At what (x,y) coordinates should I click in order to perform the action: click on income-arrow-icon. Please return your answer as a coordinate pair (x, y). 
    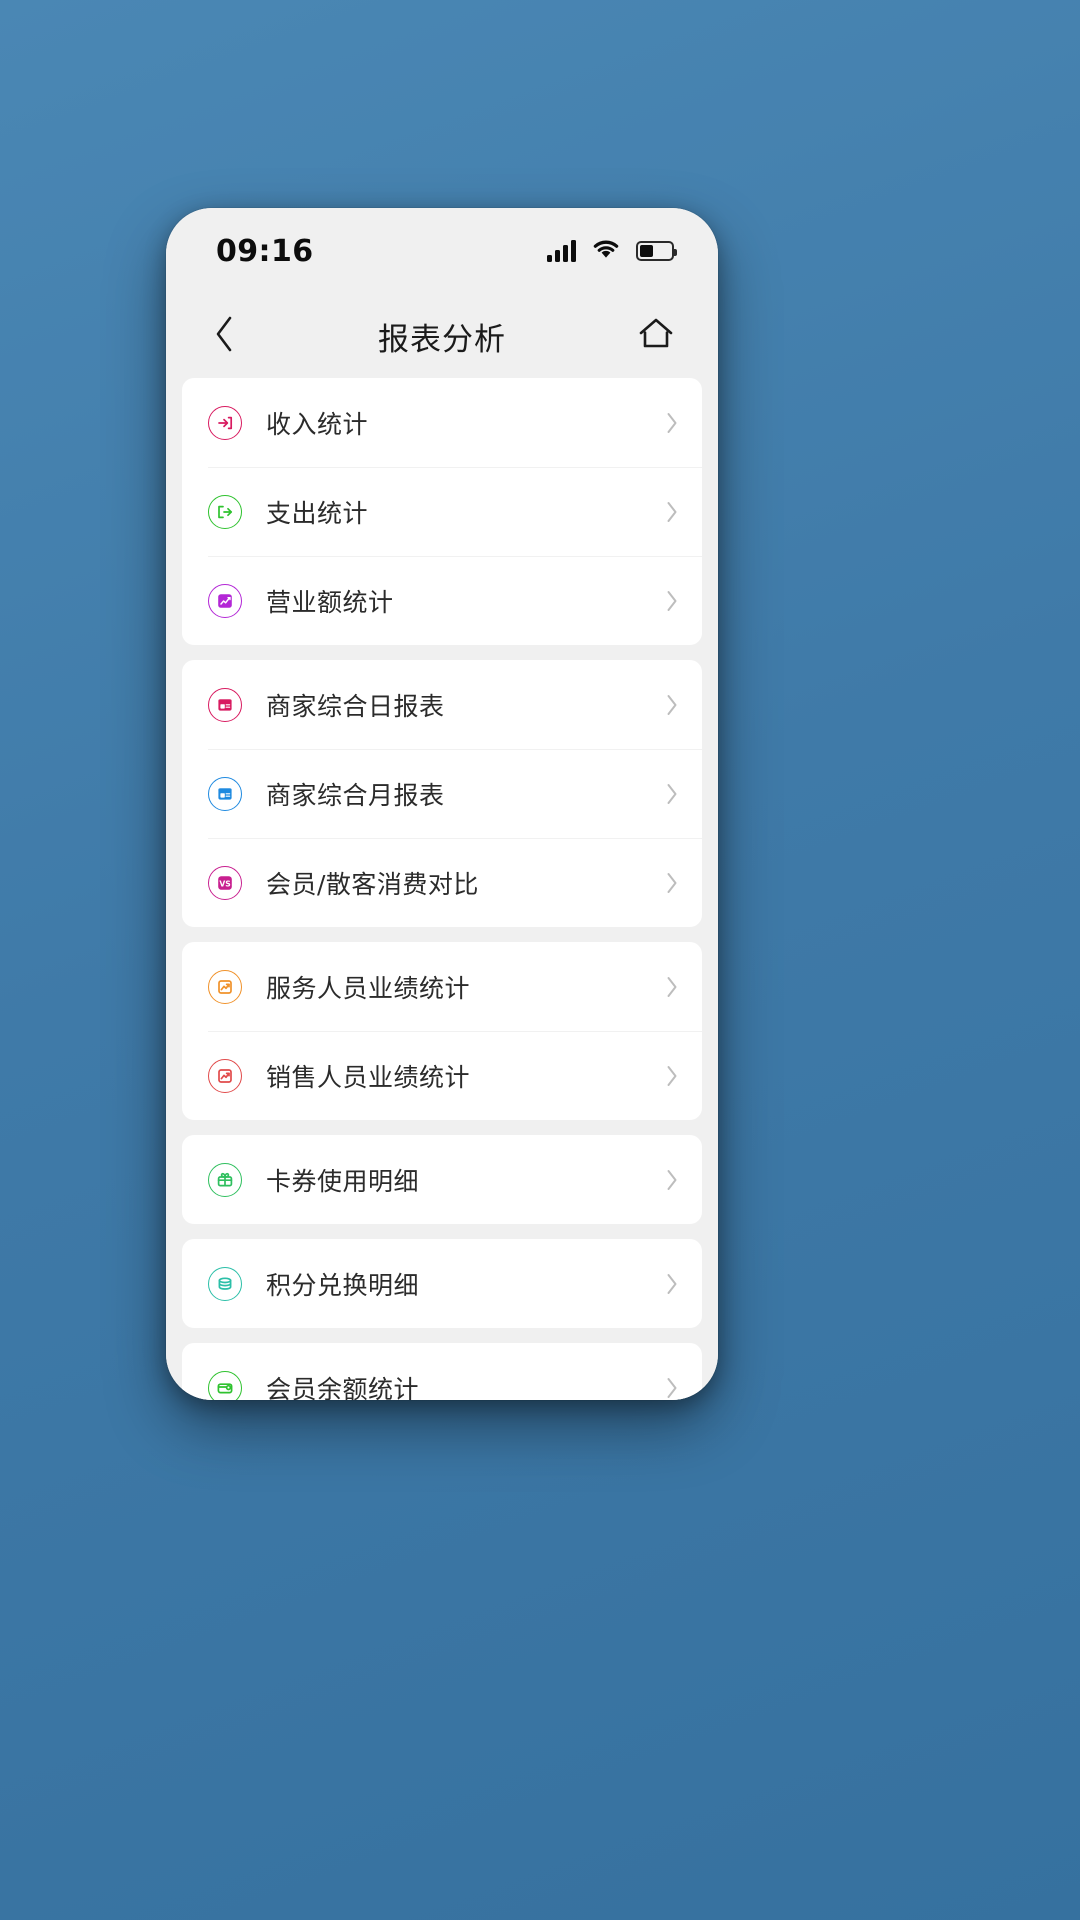
    Looking at the image, I should click on (225, 422).